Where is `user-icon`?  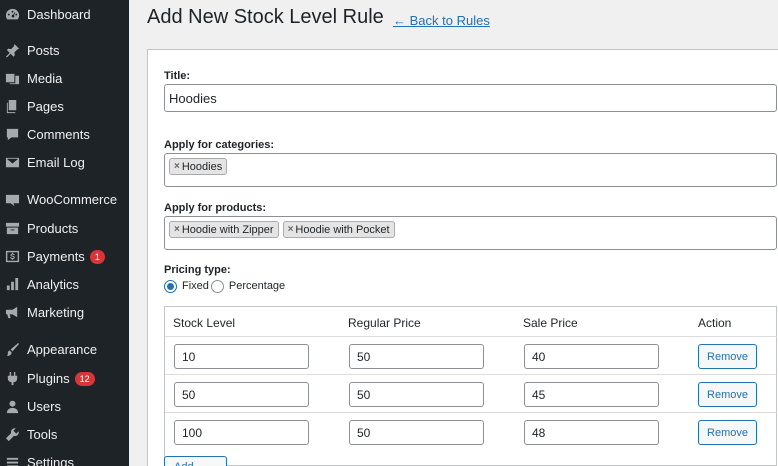 user-icon is located at coordinates (12, 406).